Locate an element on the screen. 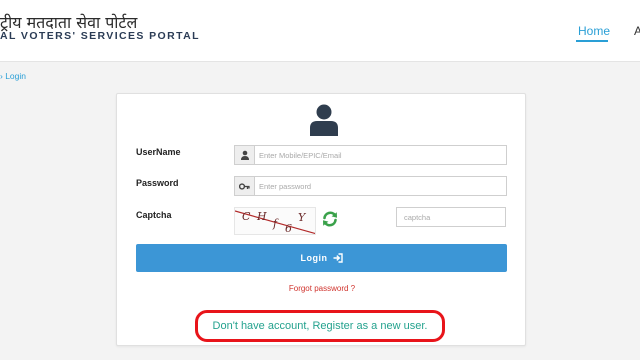 The height and width of the screenshot is (360, 640). password-label: Password is located at coordinates (157, 183).